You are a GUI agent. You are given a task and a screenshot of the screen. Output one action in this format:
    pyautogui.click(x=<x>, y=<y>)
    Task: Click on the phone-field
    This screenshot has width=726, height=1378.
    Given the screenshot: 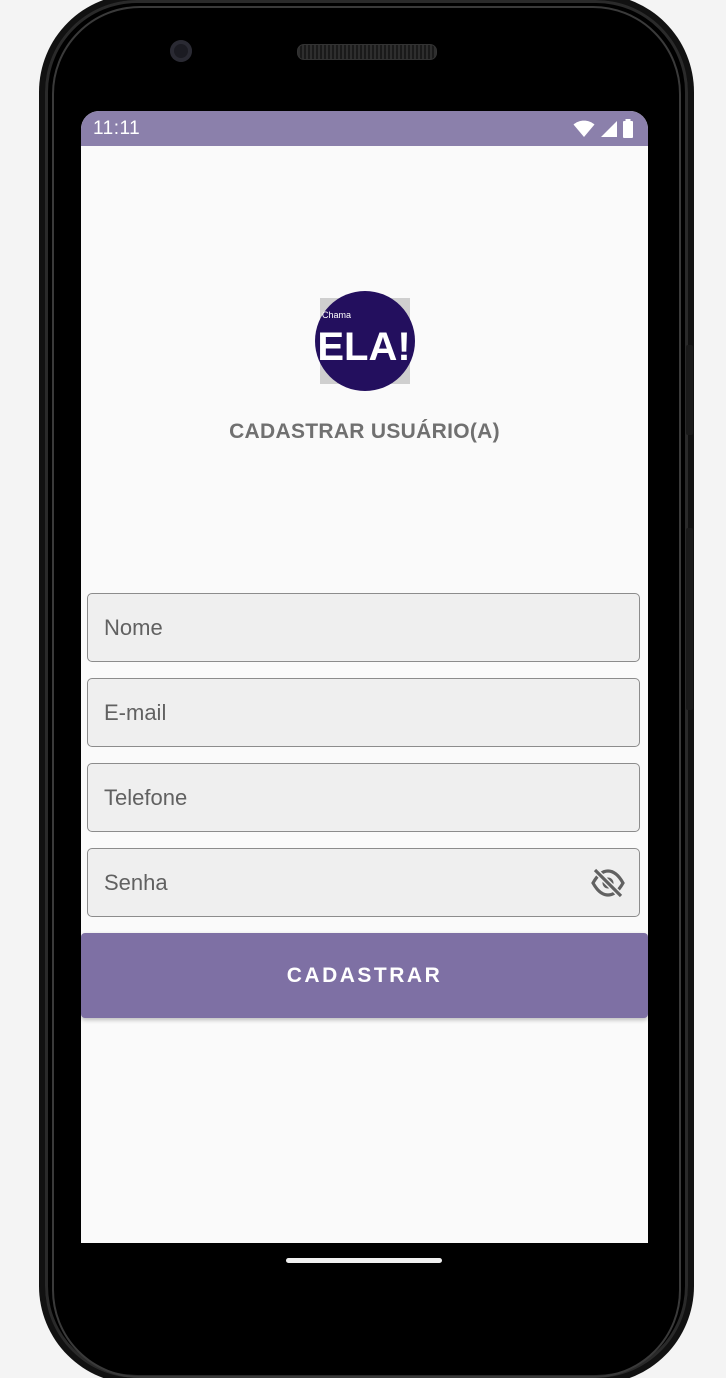 What is the action you would take?
    pyautogui.click(x=363, y=797)
    